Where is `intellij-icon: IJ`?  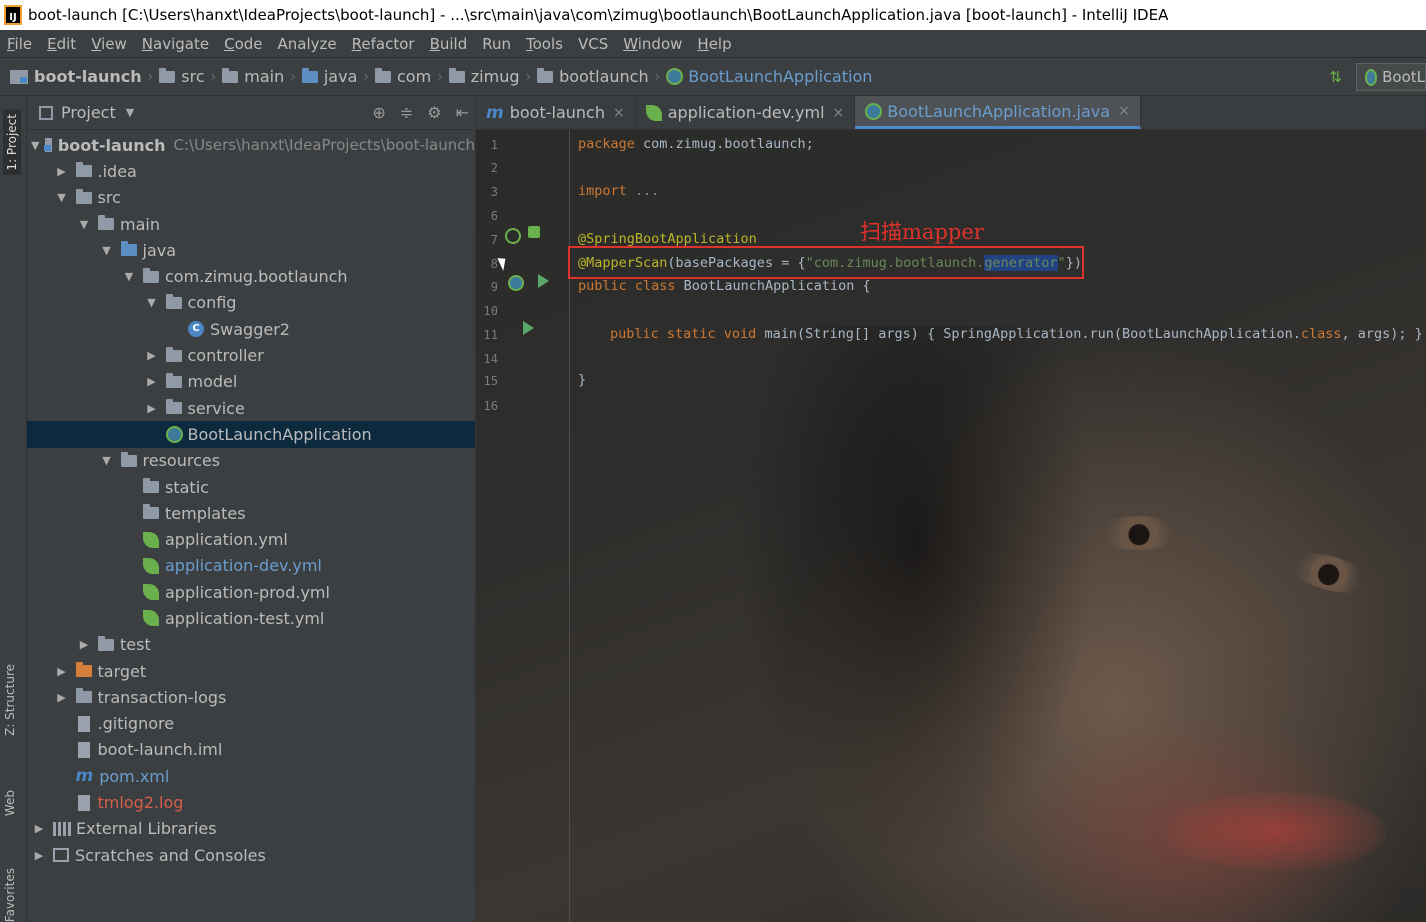
intellij-icon: IJ is located at coordinates (13, 15).